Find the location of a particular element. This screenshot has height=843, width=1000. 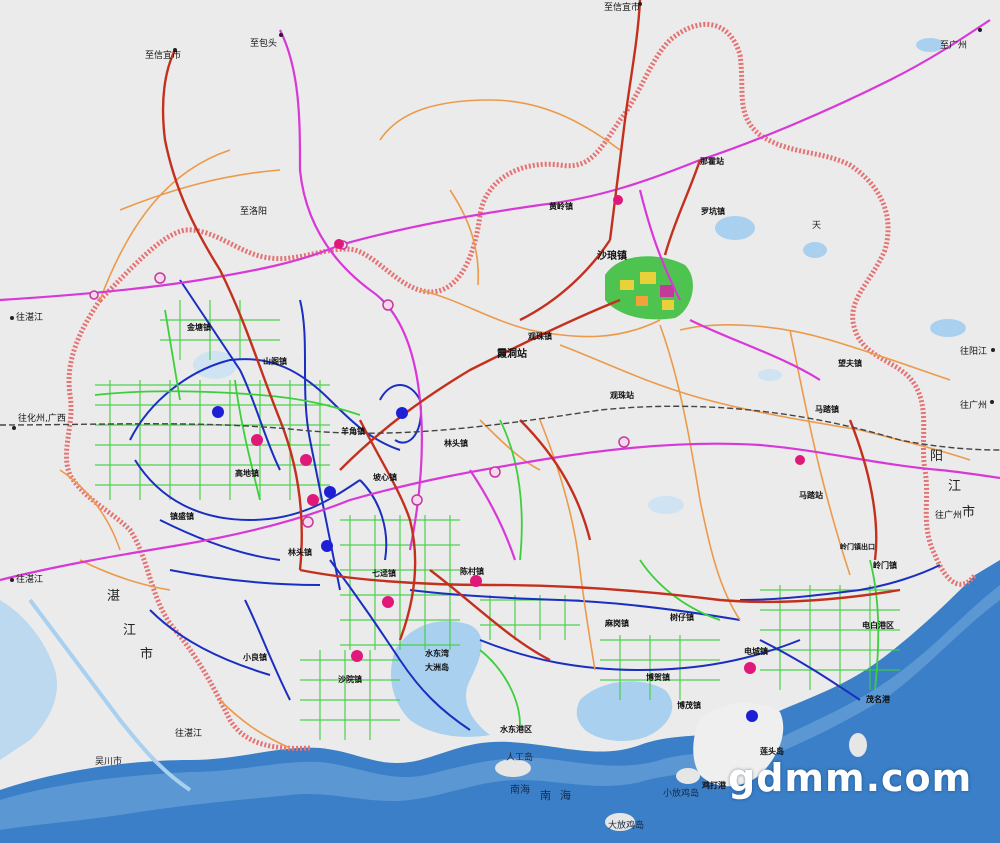

label-tian: 天 is located at coordinates (817, 226).